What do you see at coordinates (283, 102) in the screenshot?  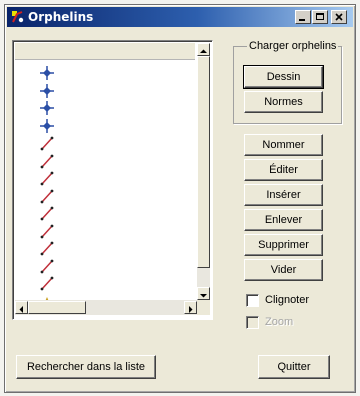 I see `normes-button: Normes` at bounding box center [283, 102].